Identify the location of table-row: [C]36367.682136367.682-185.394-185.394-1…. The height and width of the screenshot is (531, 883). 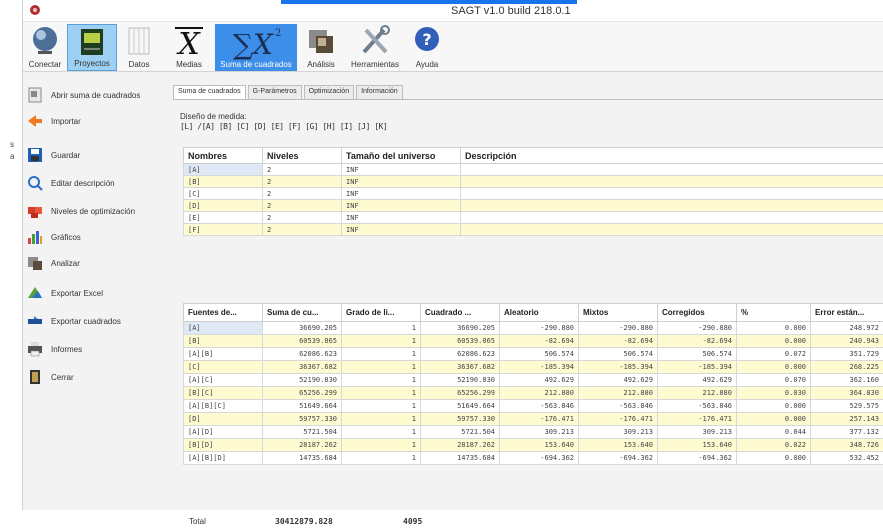
(533, 367).